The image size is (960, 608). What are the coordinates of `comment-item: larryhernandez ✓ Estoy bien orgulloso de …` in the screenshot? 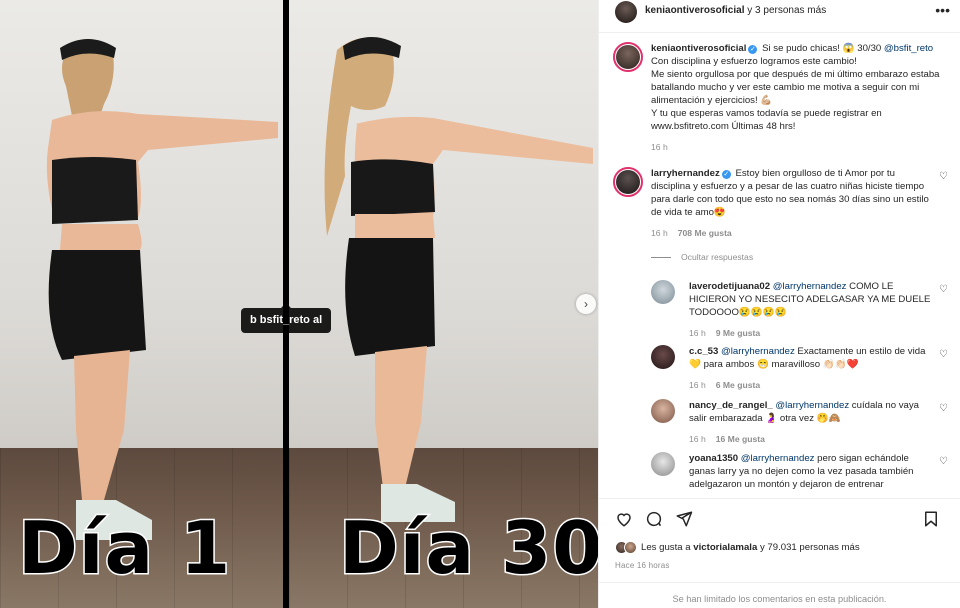 It's located at (780, 203).